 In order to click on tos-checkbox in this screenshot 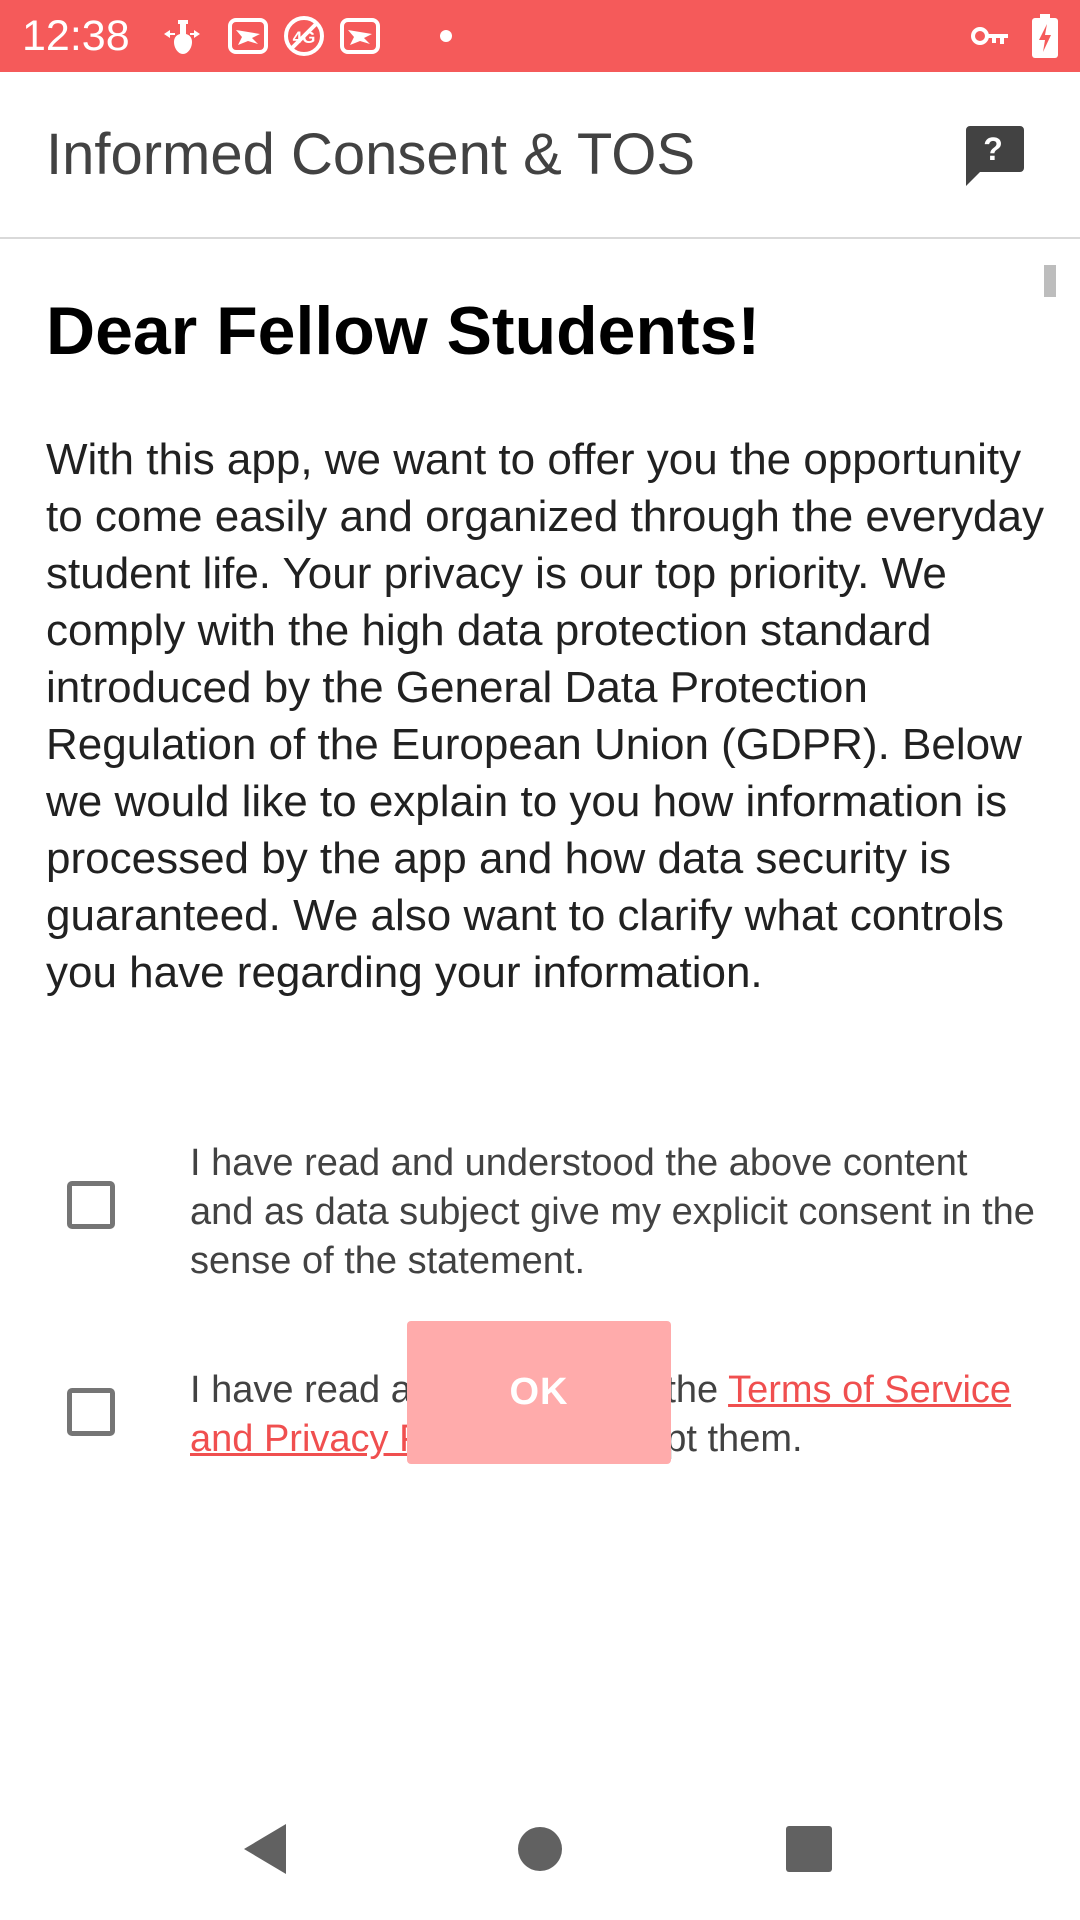, I will do `click(91, 1412)`.